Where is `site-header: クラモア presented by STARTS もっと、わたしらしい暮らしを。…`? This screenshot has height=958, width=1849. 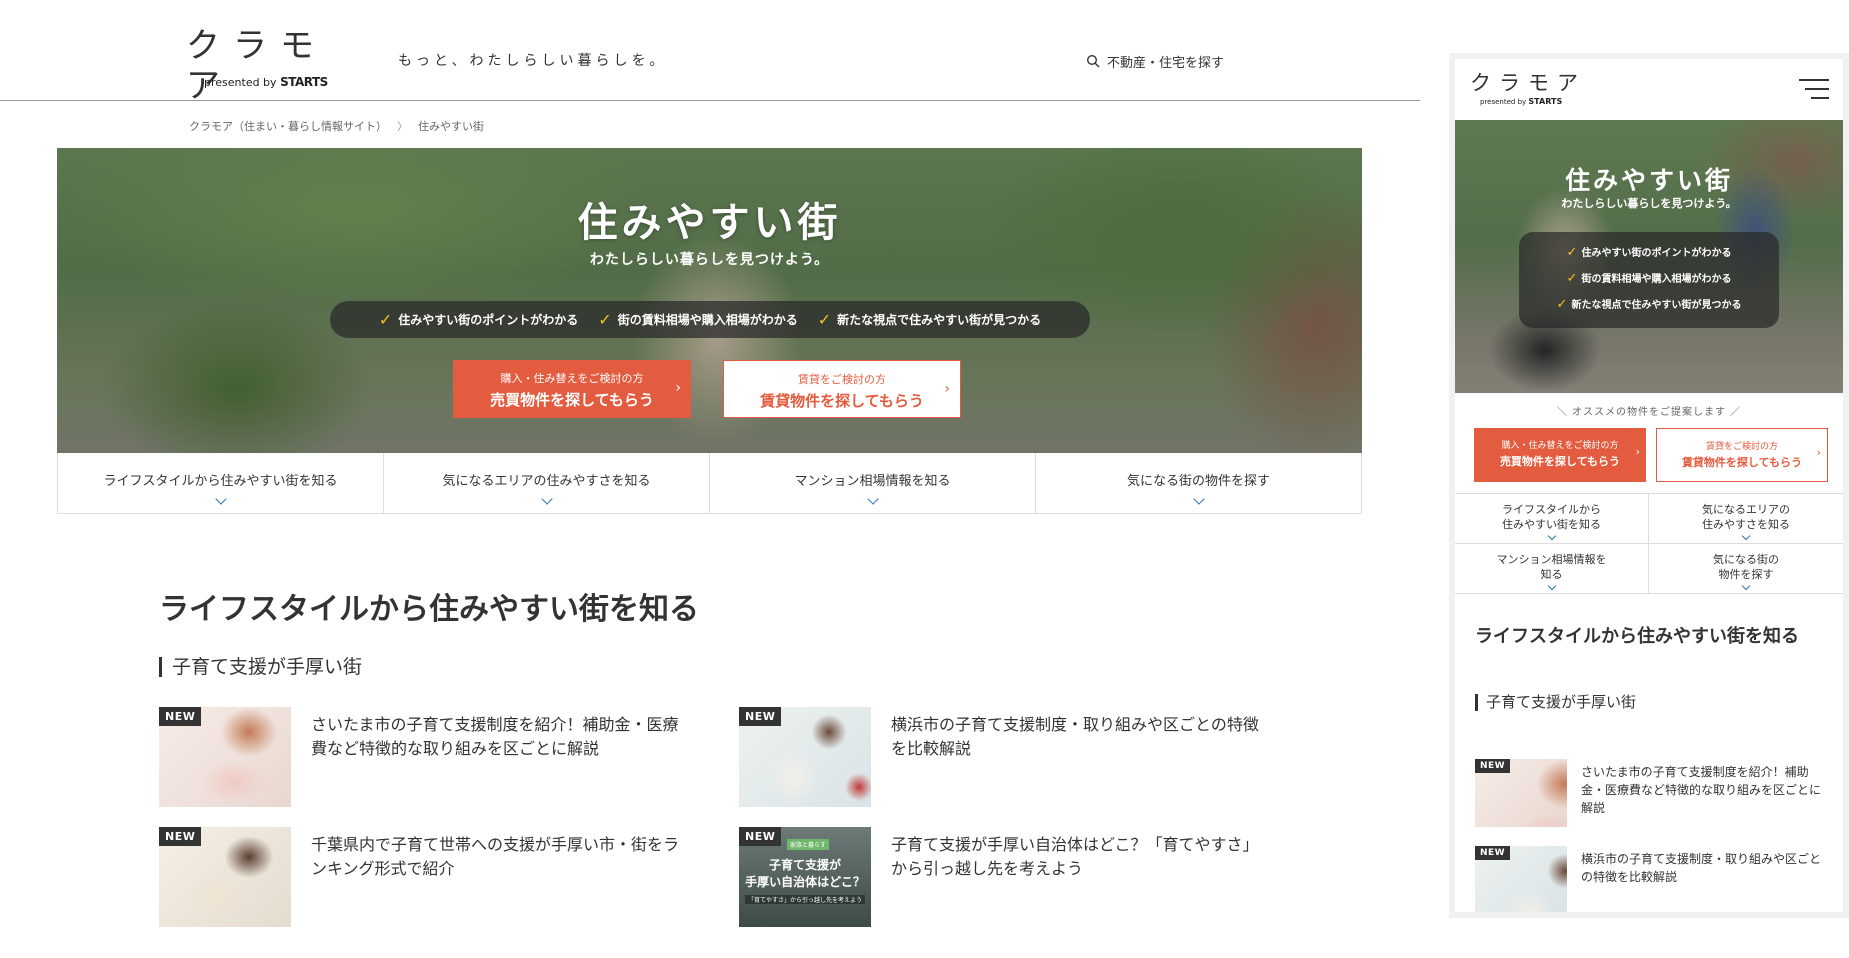
site-header: クラモア presented by STARTS もっと、わたしらしい暮らしを。… is located at coordinates (710, 53).